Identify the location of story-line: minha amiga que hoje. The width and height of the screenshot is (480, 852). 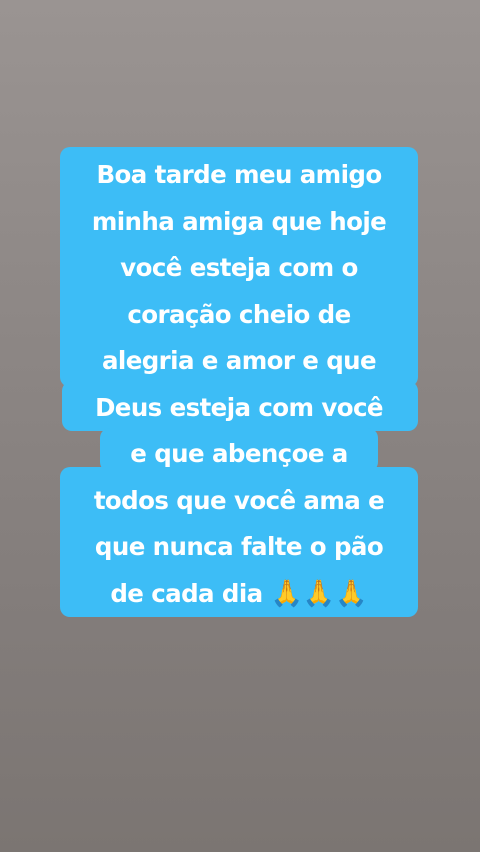
(239, 221).